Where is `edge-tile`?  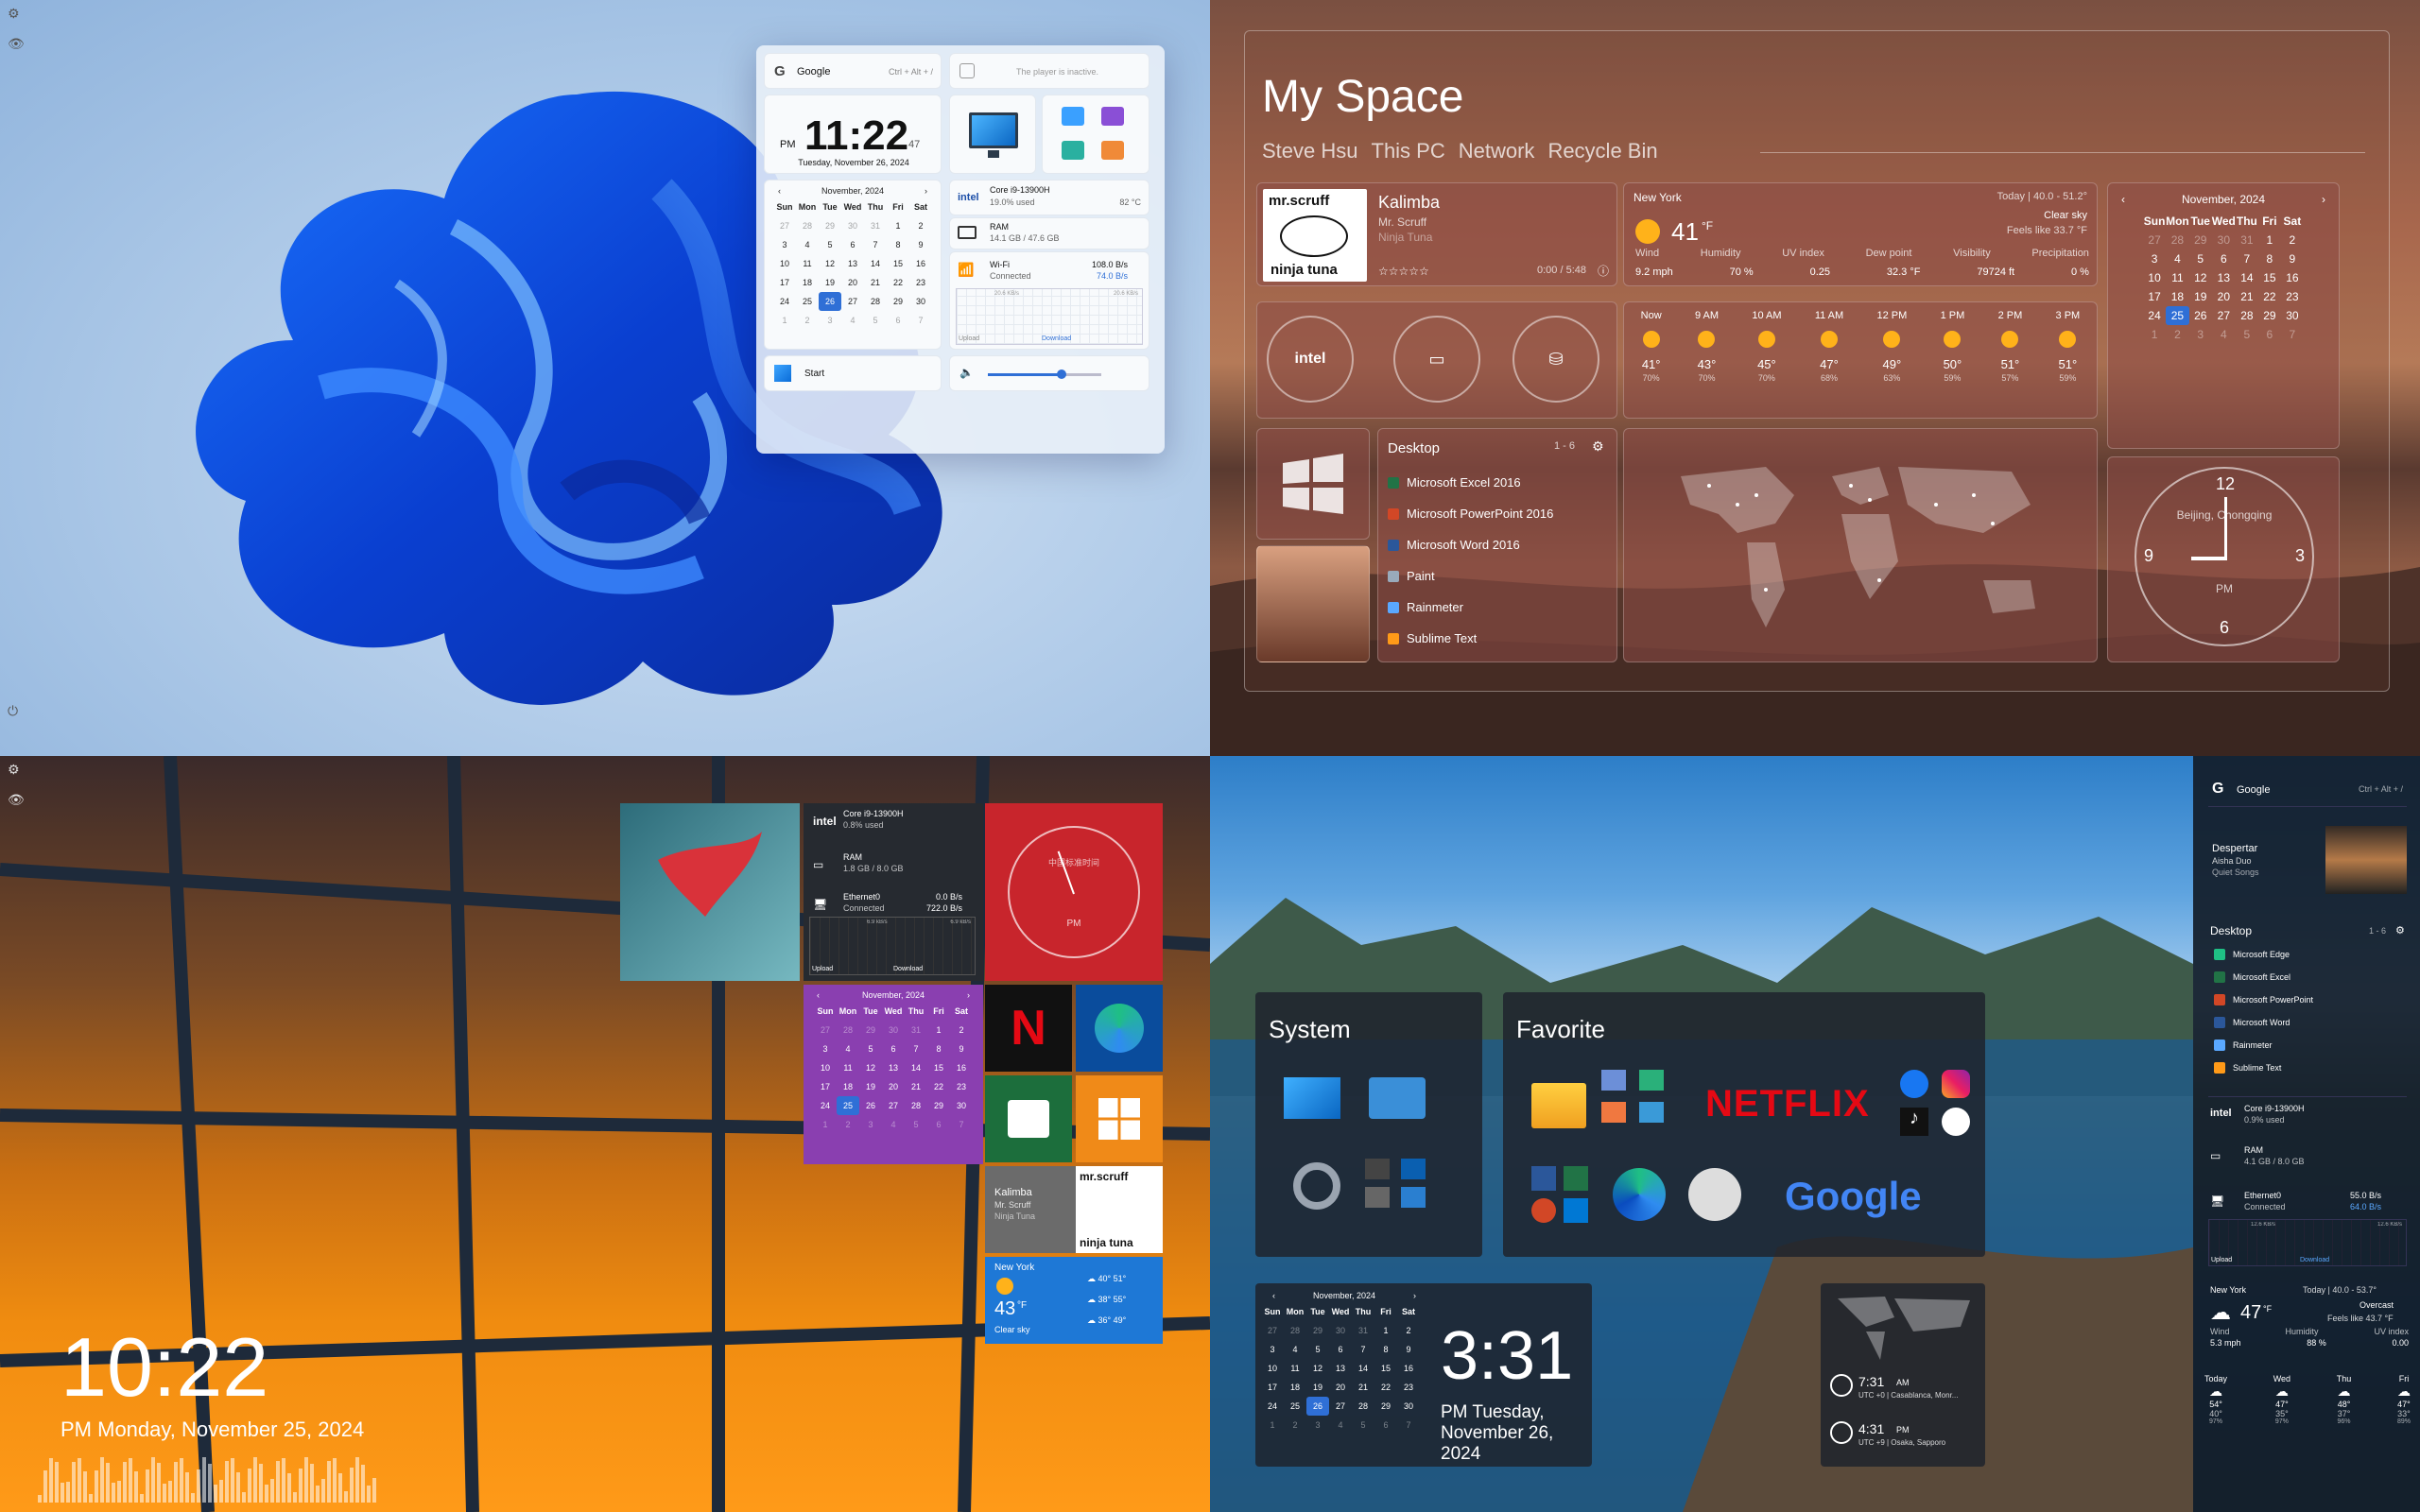
edge-tile is located at coordinates (1119, 1028).